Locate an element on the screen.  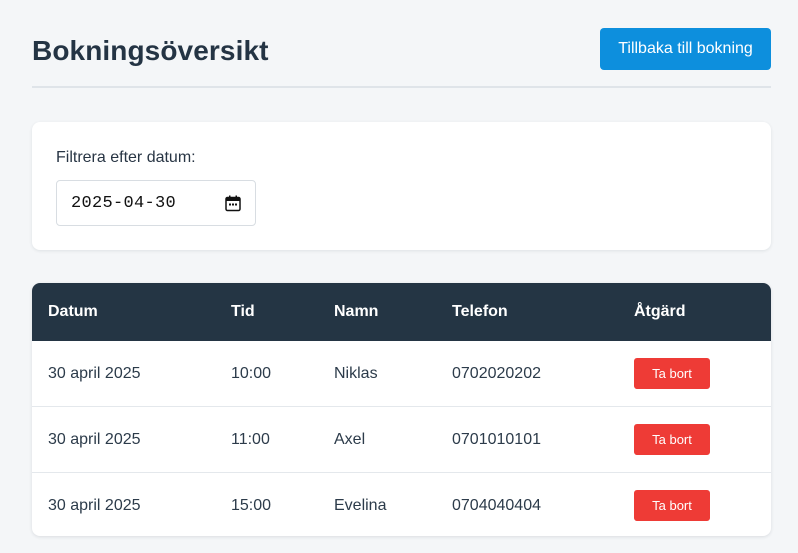
booking-phone-cell: 0704040404 is located at coordinates (527, 504).